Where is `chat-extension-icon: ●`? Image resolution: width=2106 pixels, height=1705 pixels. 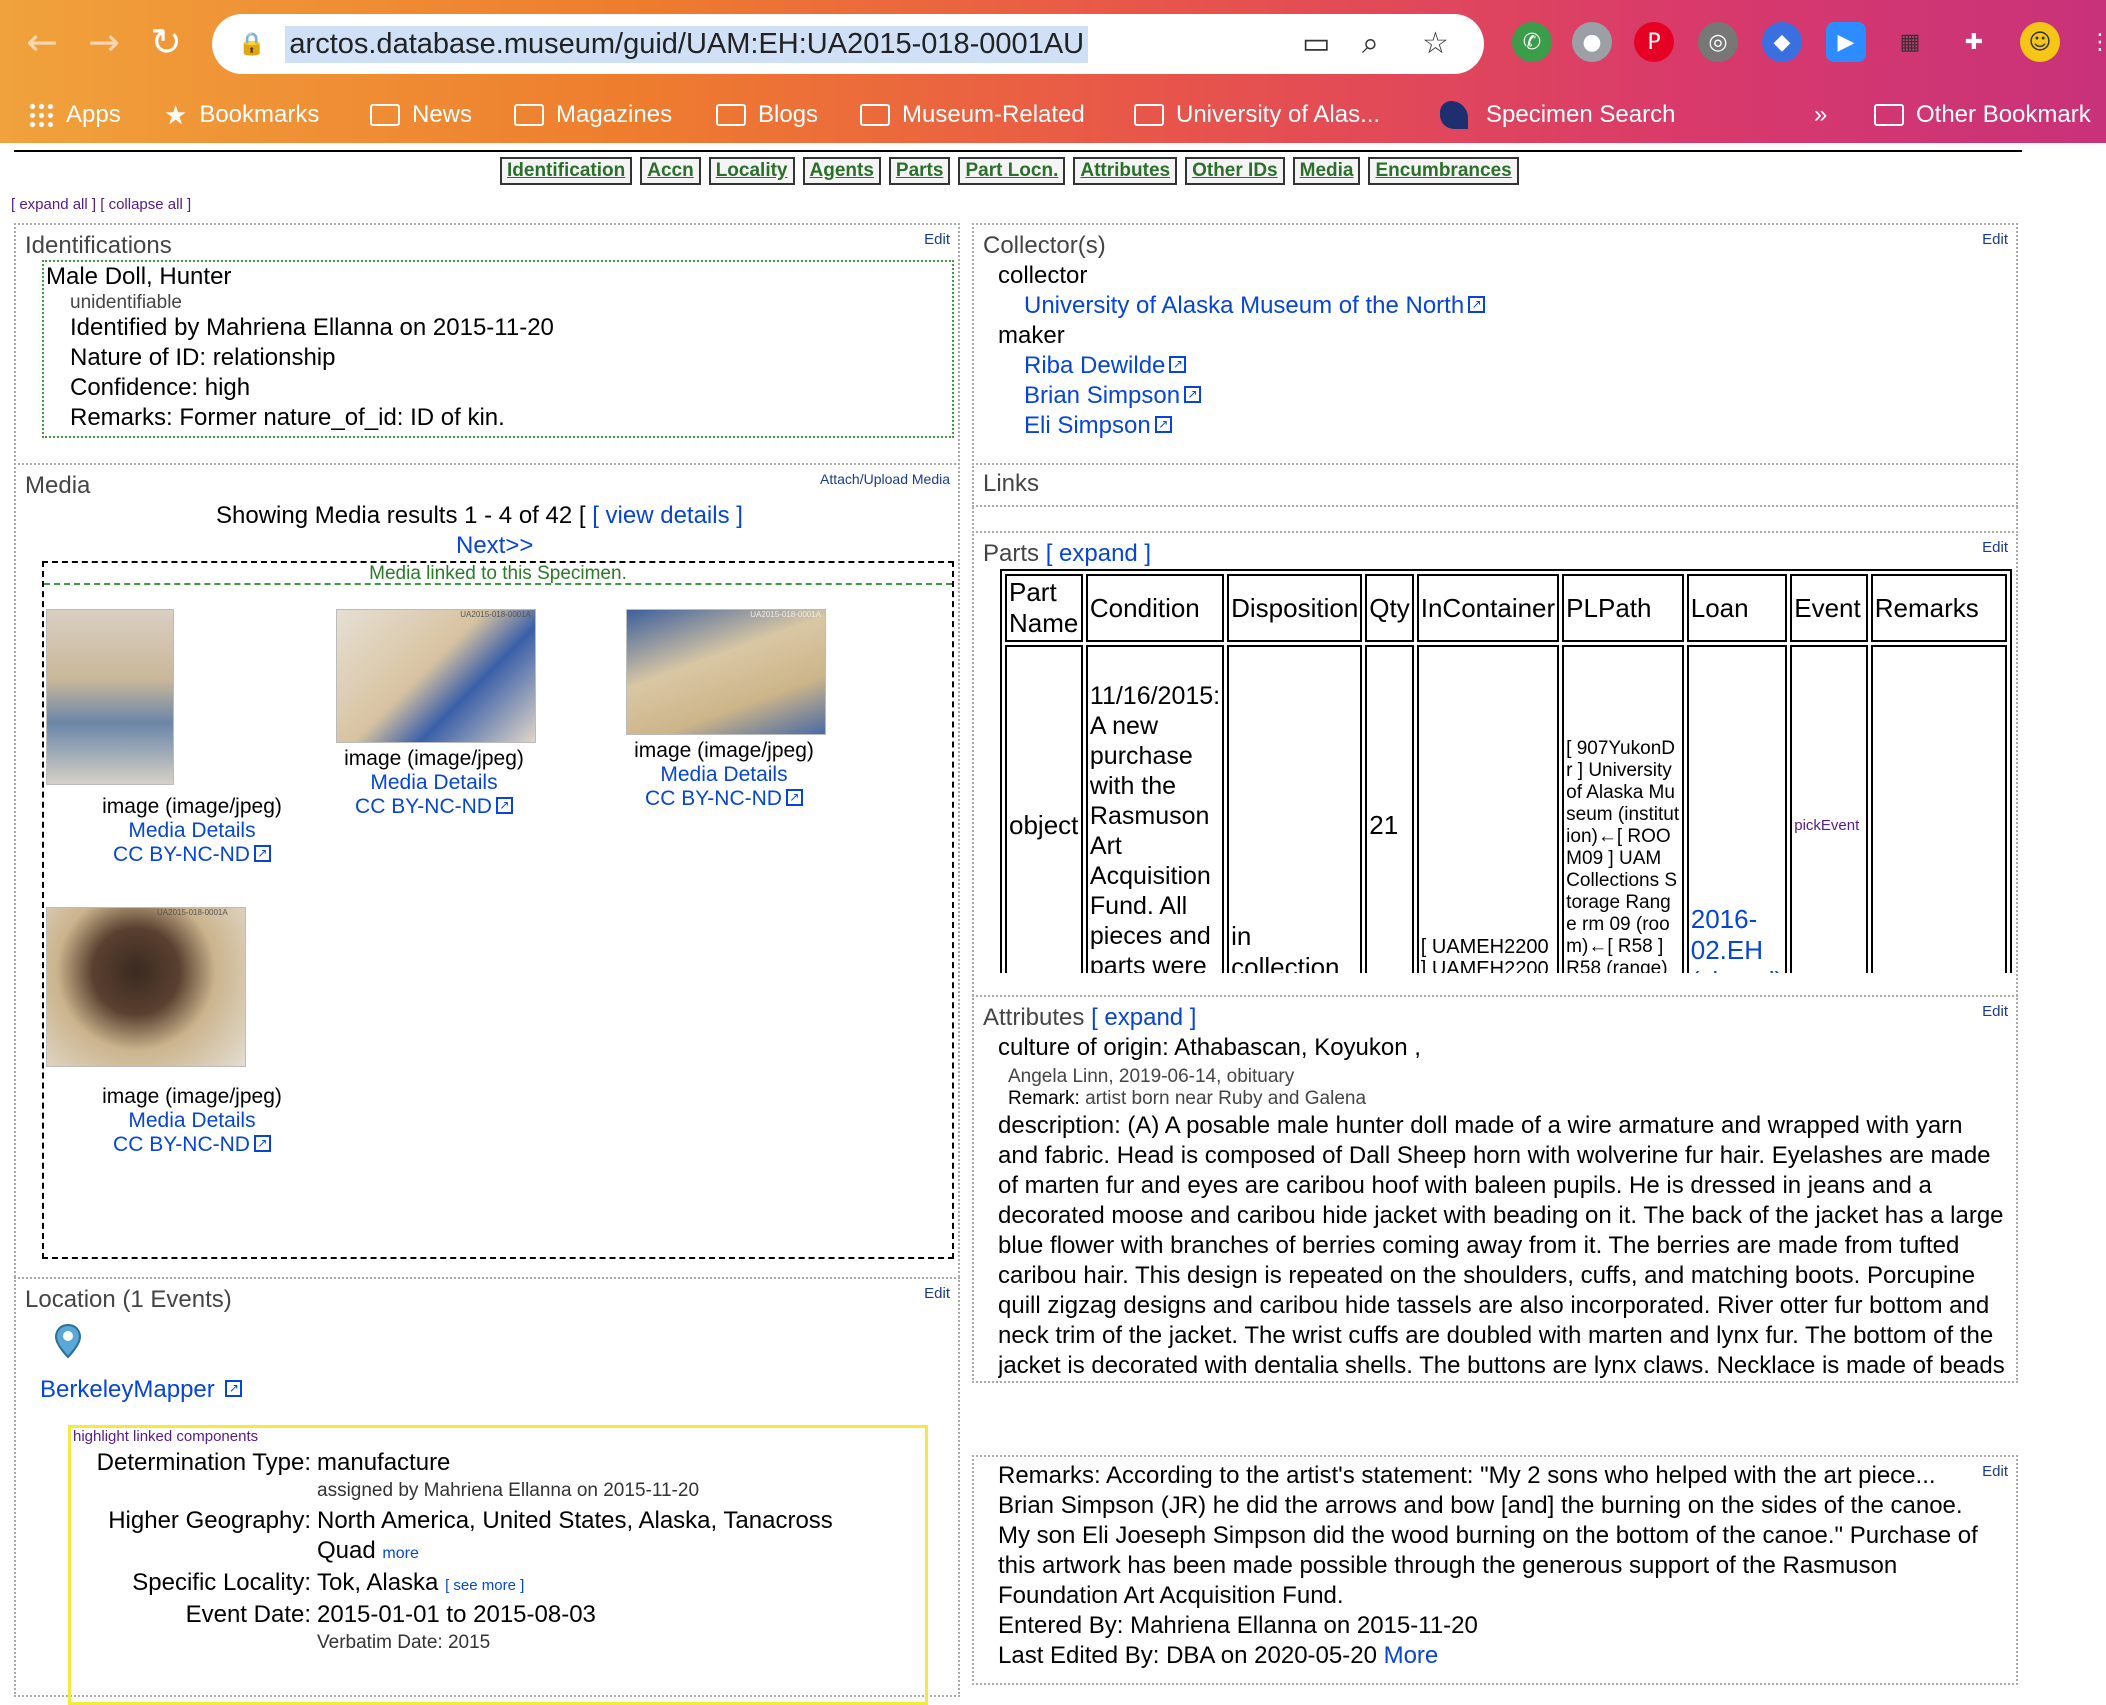
chat-extension-icon: ● is located at coordinates (1592, 42).